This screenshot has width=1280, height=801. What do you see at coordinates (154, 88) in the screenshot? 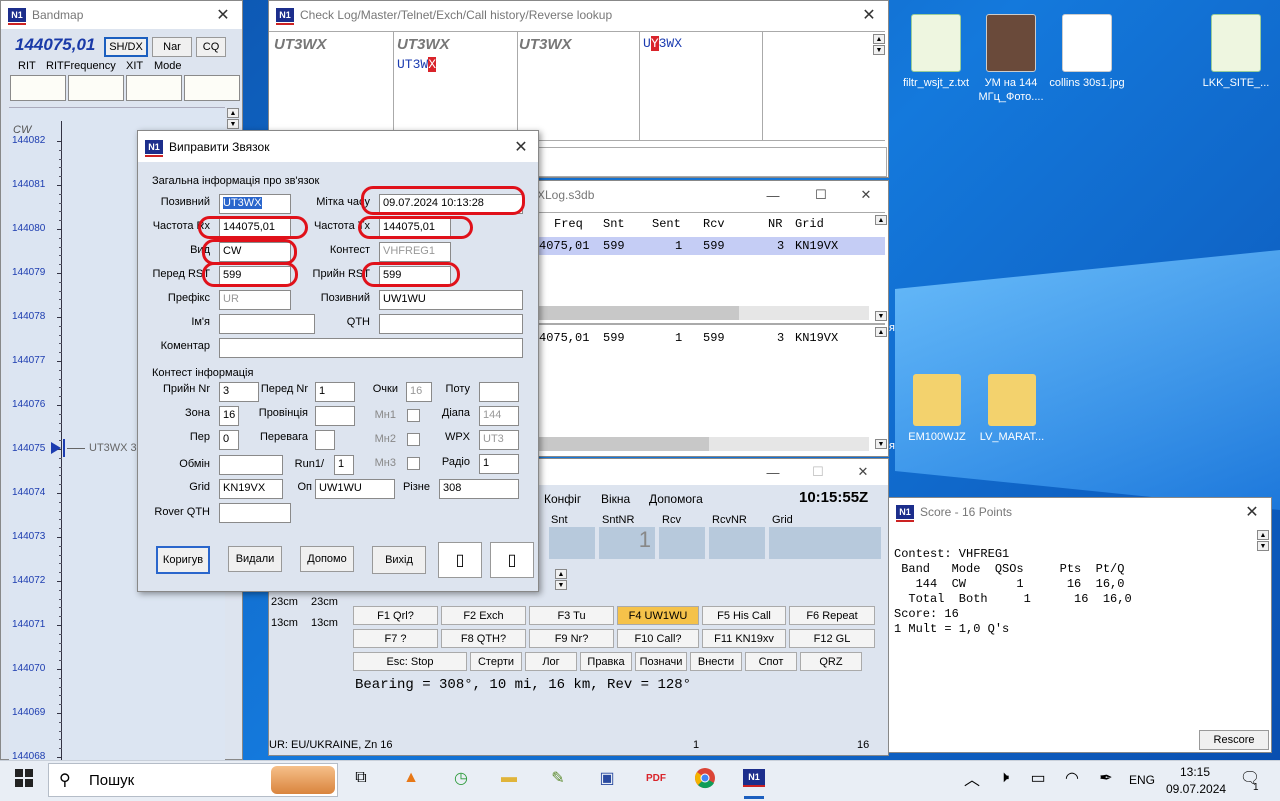
I see `xit-field` at bounding box center [154, 88].